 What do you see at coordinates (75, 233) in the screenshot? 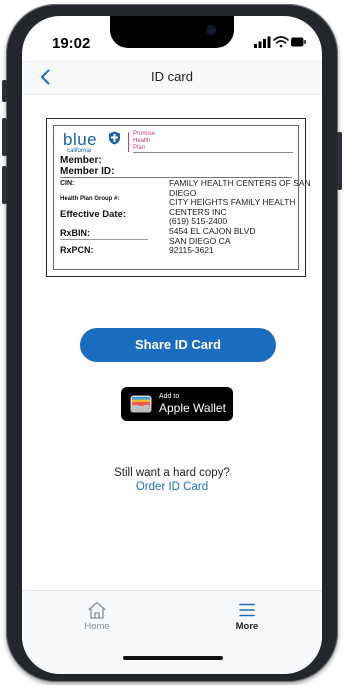
I see `rxbin-label: RxBIN:` at bounding box center [75, 233].